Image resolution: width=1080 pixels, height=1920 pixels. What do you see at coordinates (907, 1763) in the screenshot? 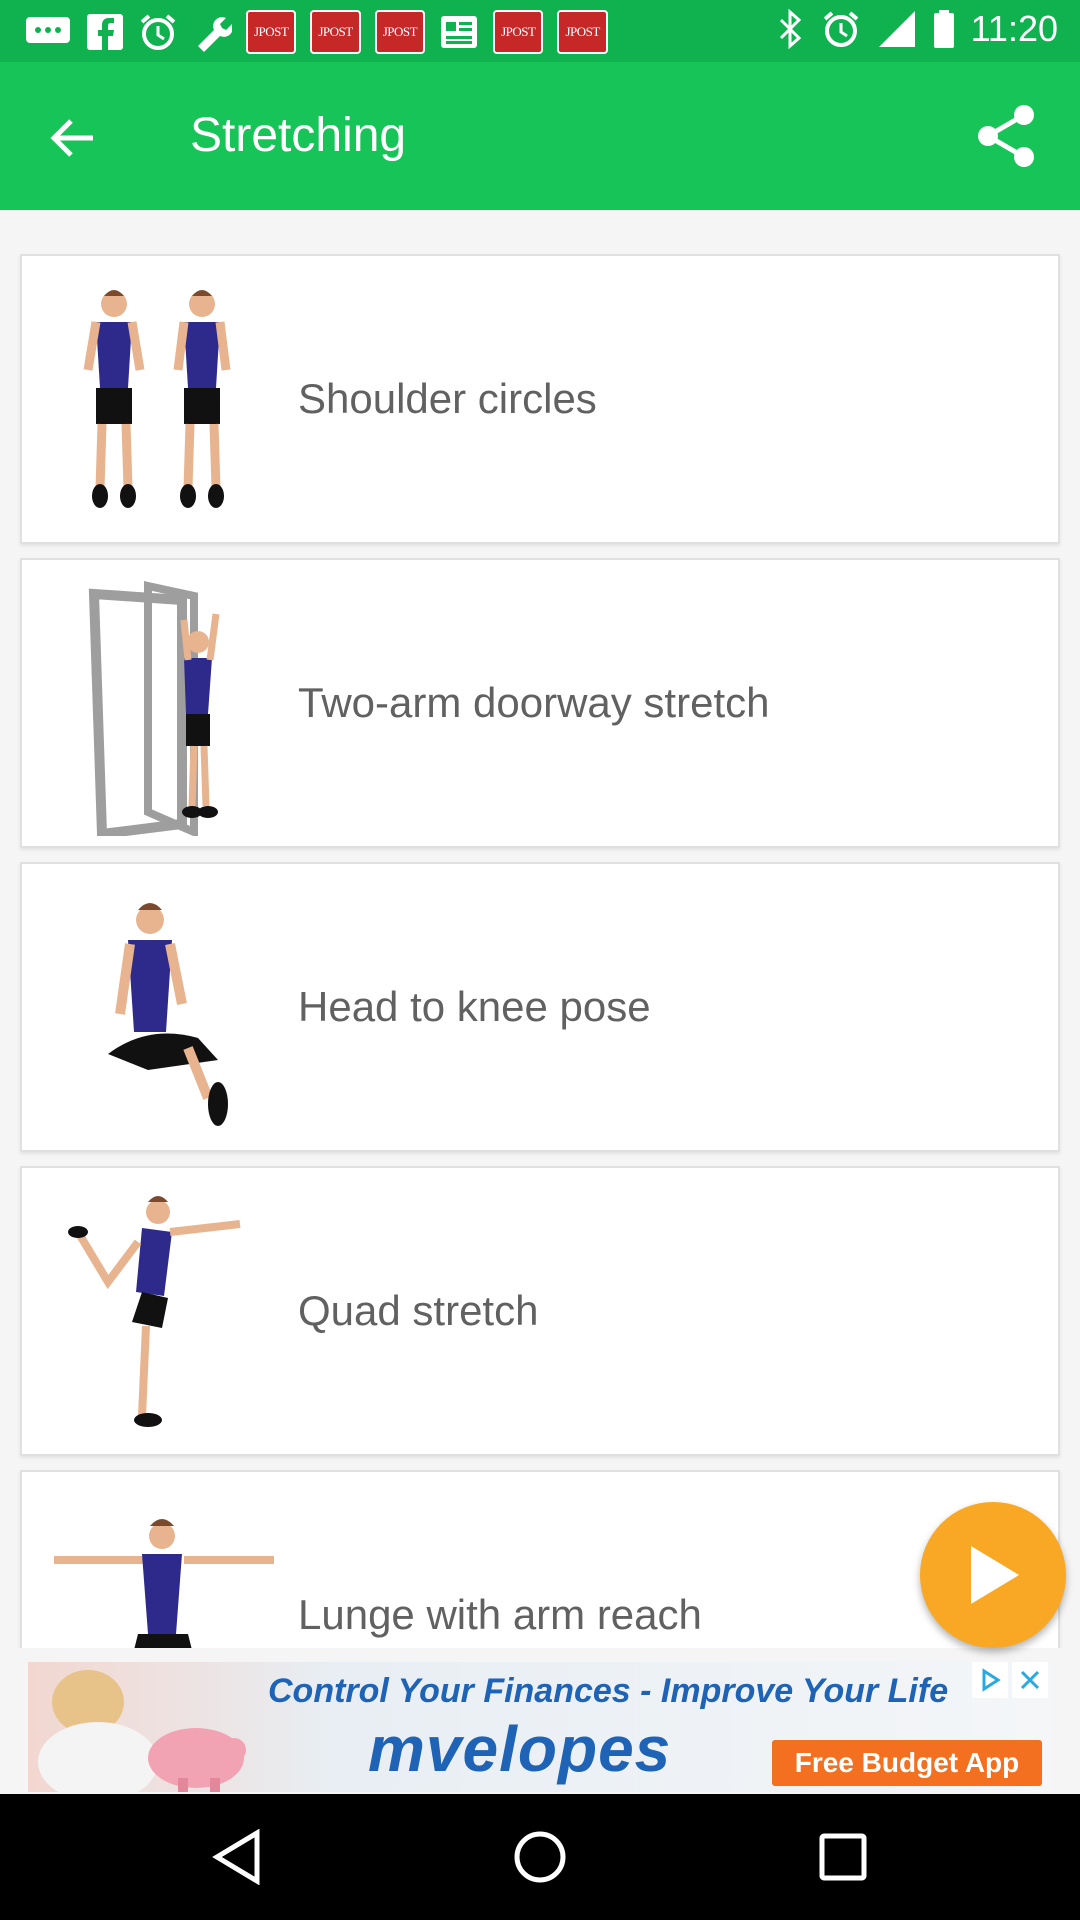
I see `ad-cta-button: Free Budget App` at bounding box center [907, 1763].